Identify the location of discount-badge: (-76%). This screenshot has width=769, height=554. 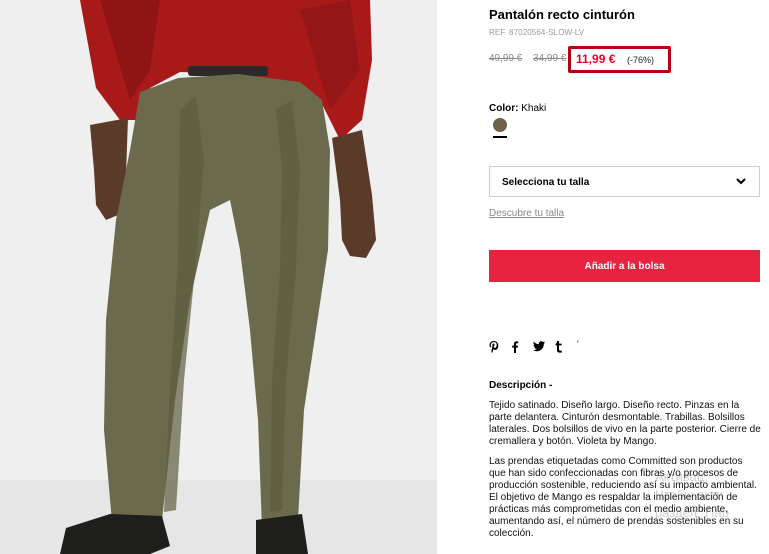
(641, 60).